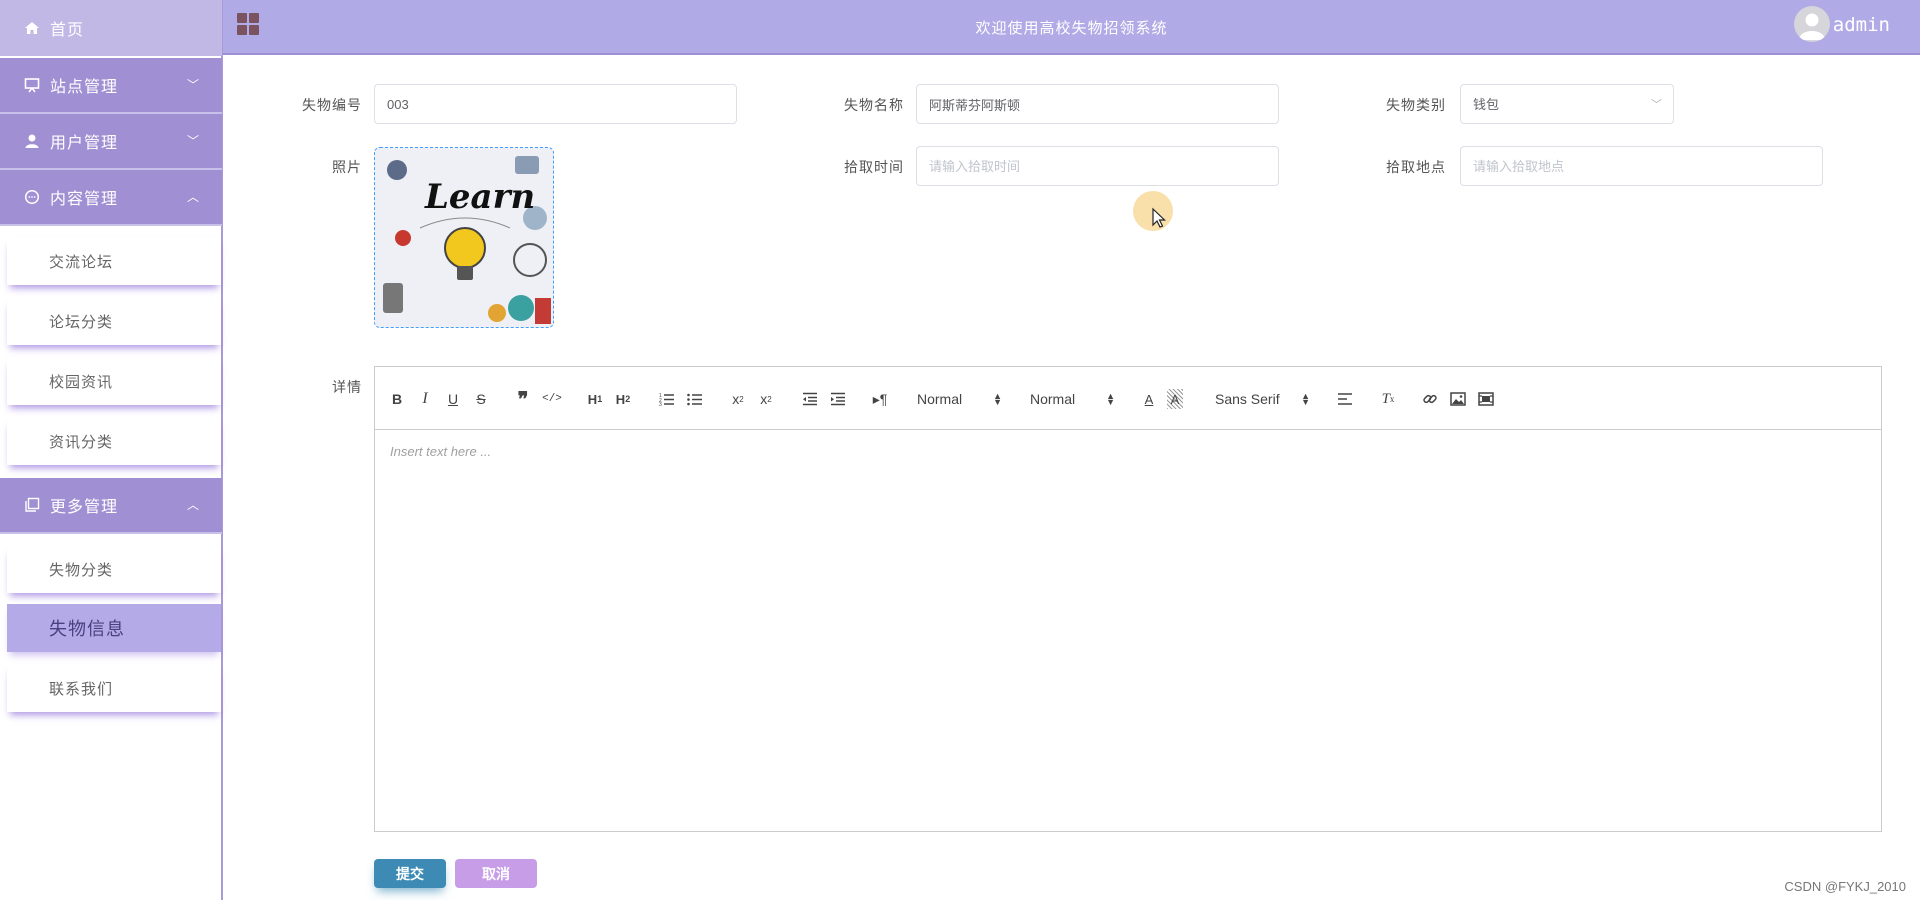  I want to click on photo-upload: Learn, so click(464, 237).